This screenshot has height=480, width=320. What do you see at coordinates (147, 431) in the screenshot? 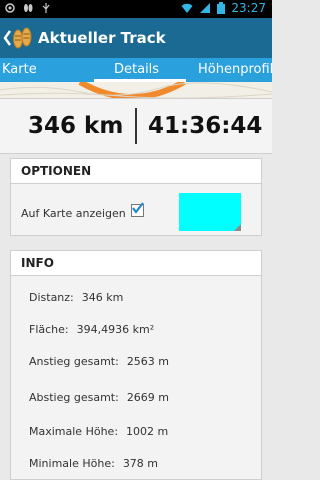
I see `info-value: 1002 m` at bounding box center [147, 431].